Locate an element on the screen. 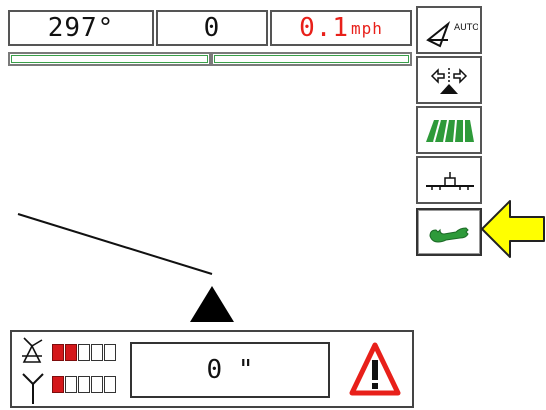 This screenshot has height=410, width=546. radio-antenna-icon is located at coordinates (33, 388).